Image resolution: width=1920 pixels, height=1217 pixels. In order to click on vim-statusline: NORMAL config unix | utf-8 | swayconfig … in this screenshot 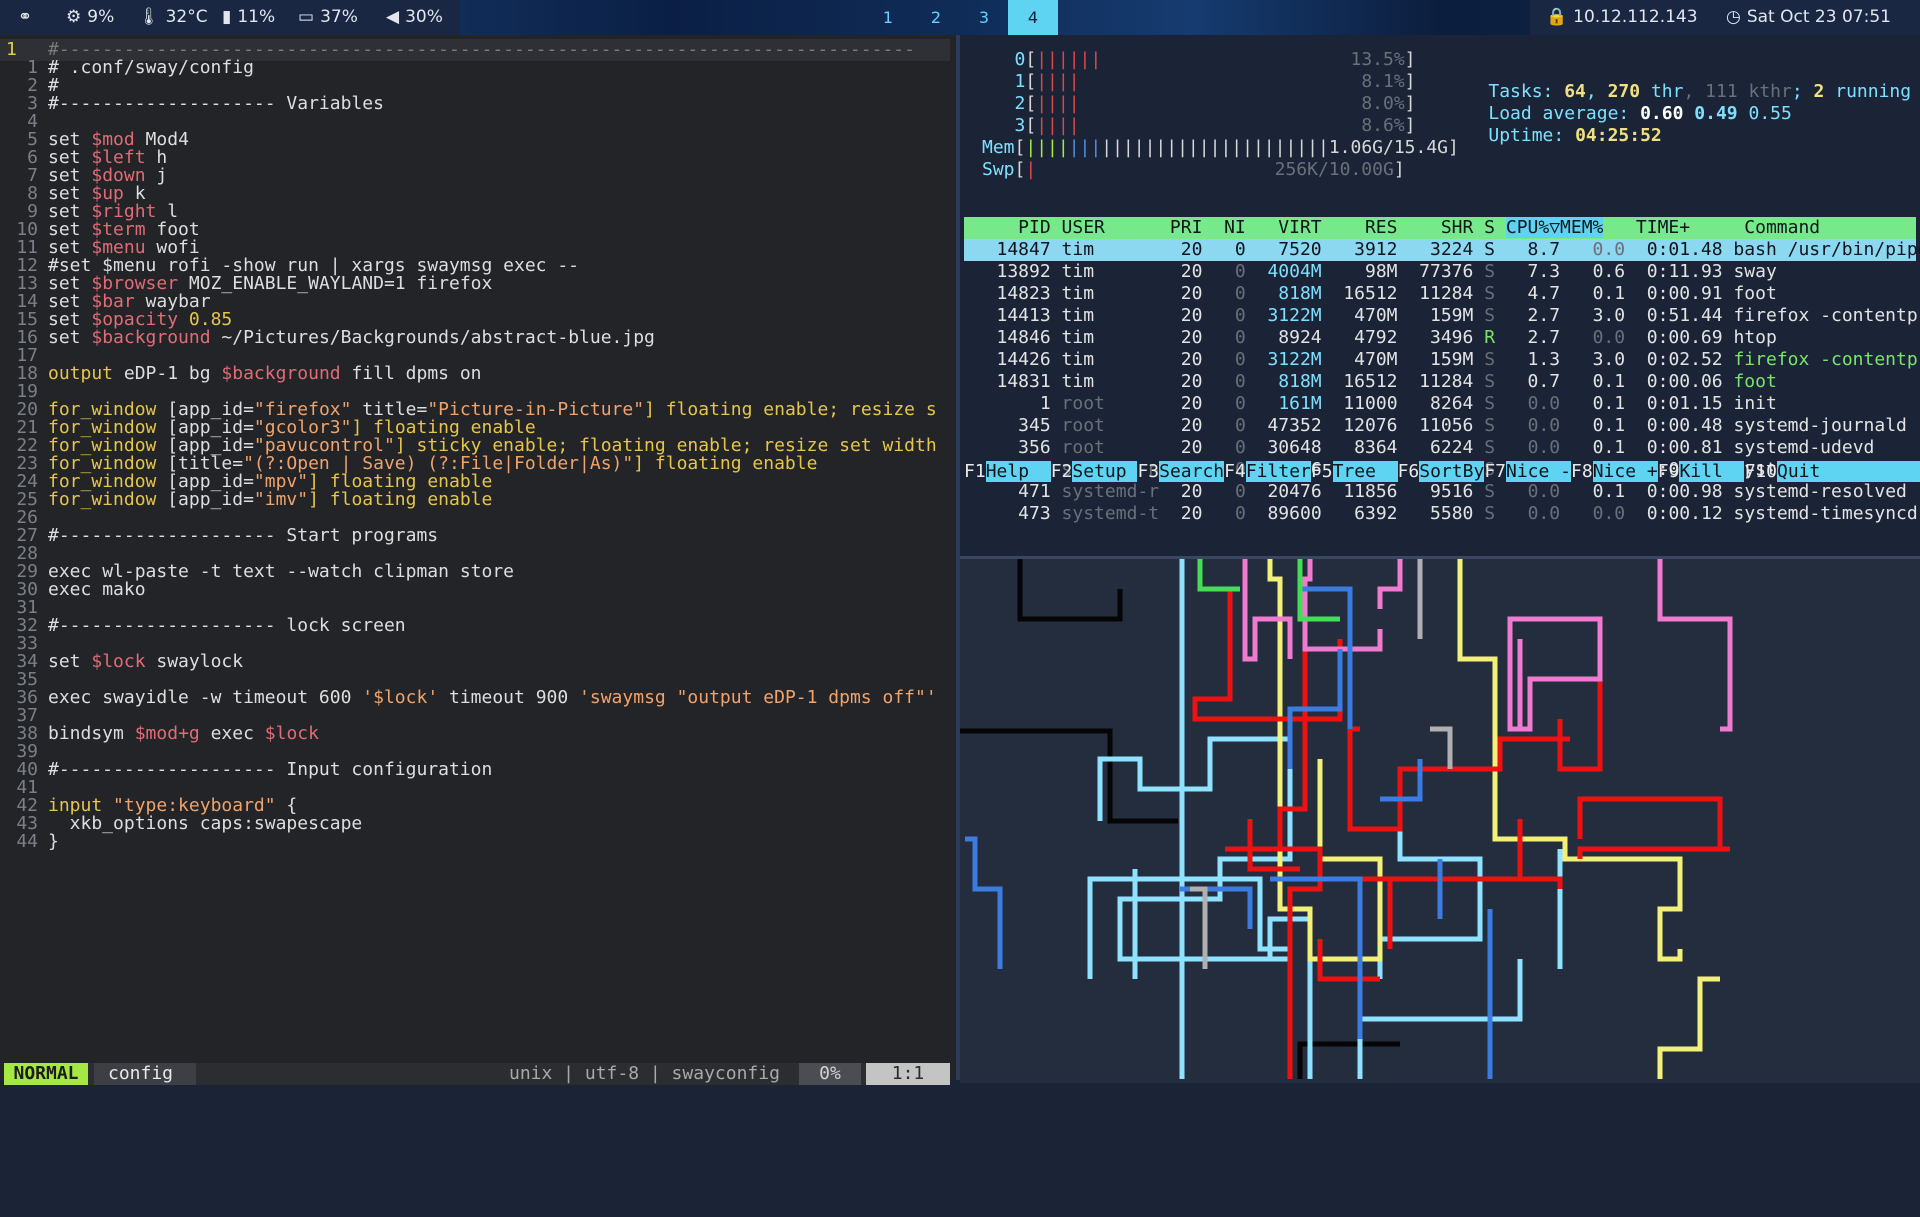, I will do `click(477, 1074)`.